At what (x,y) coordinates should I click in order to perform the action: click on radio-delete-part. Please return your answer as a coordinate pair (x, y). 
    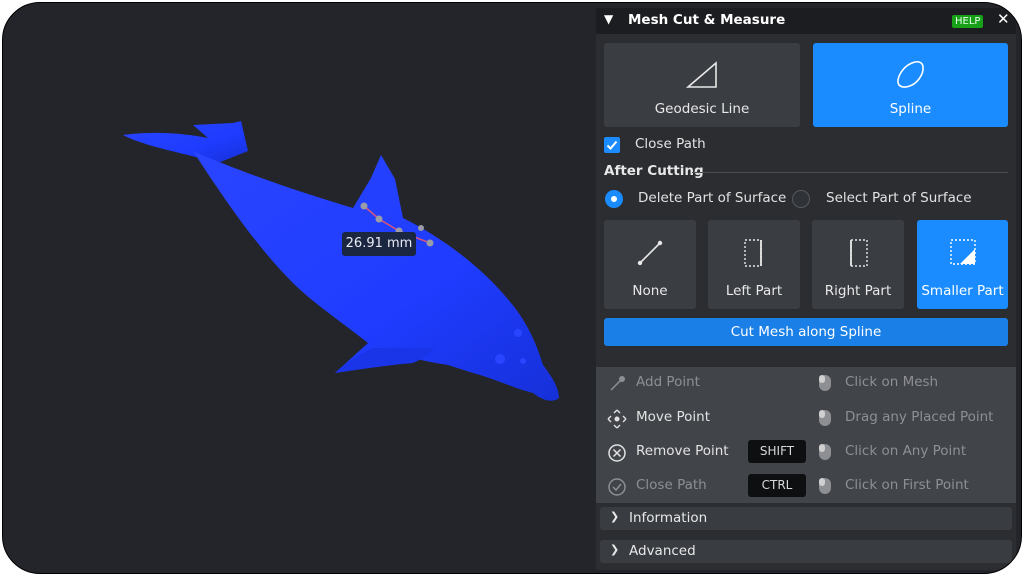
    Looking at the image, I should click on (614, 199).